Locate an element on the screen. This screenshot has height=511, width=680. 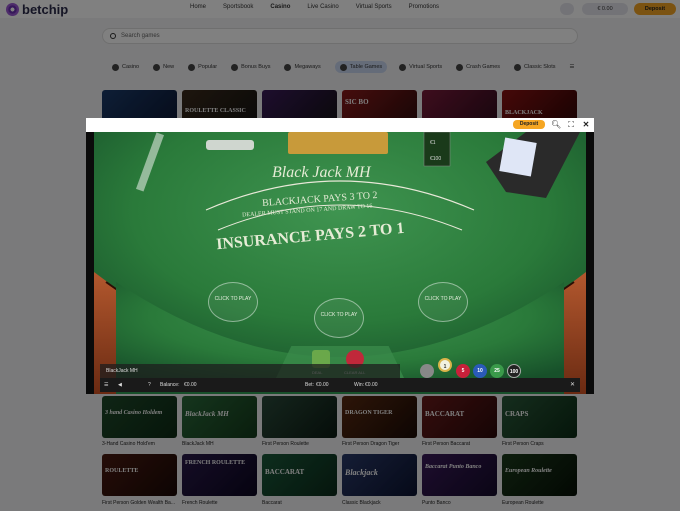
logo-icon is located at coordinates (12, 9).